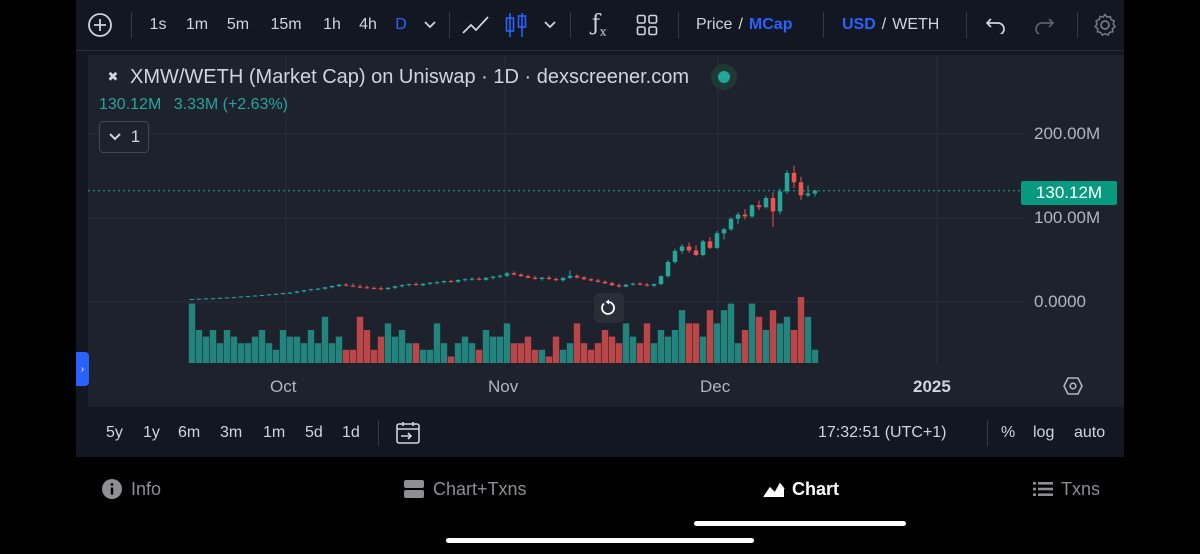 This screenshot has height=554, width=1200. I want to click on nav-chart: Chart, so click(801, 489).